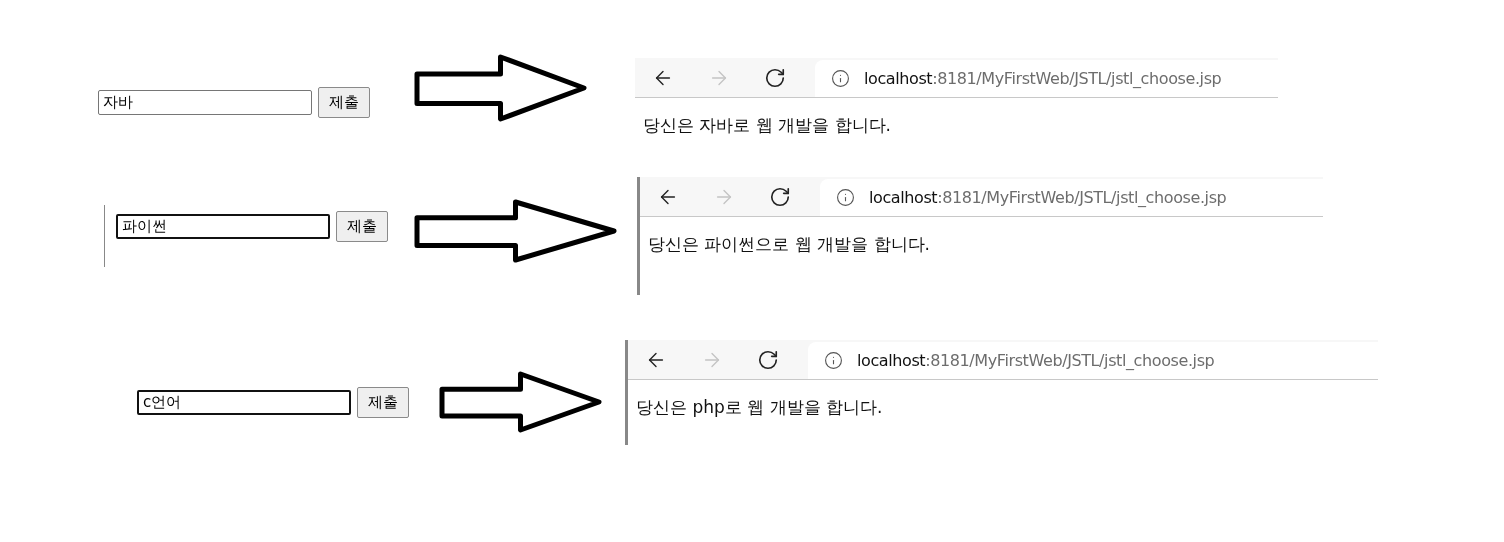 The image size is (1504, 542). I want to click on result-message: 당신은 자바로 웹 개발을 합니다., so click(767, 125).